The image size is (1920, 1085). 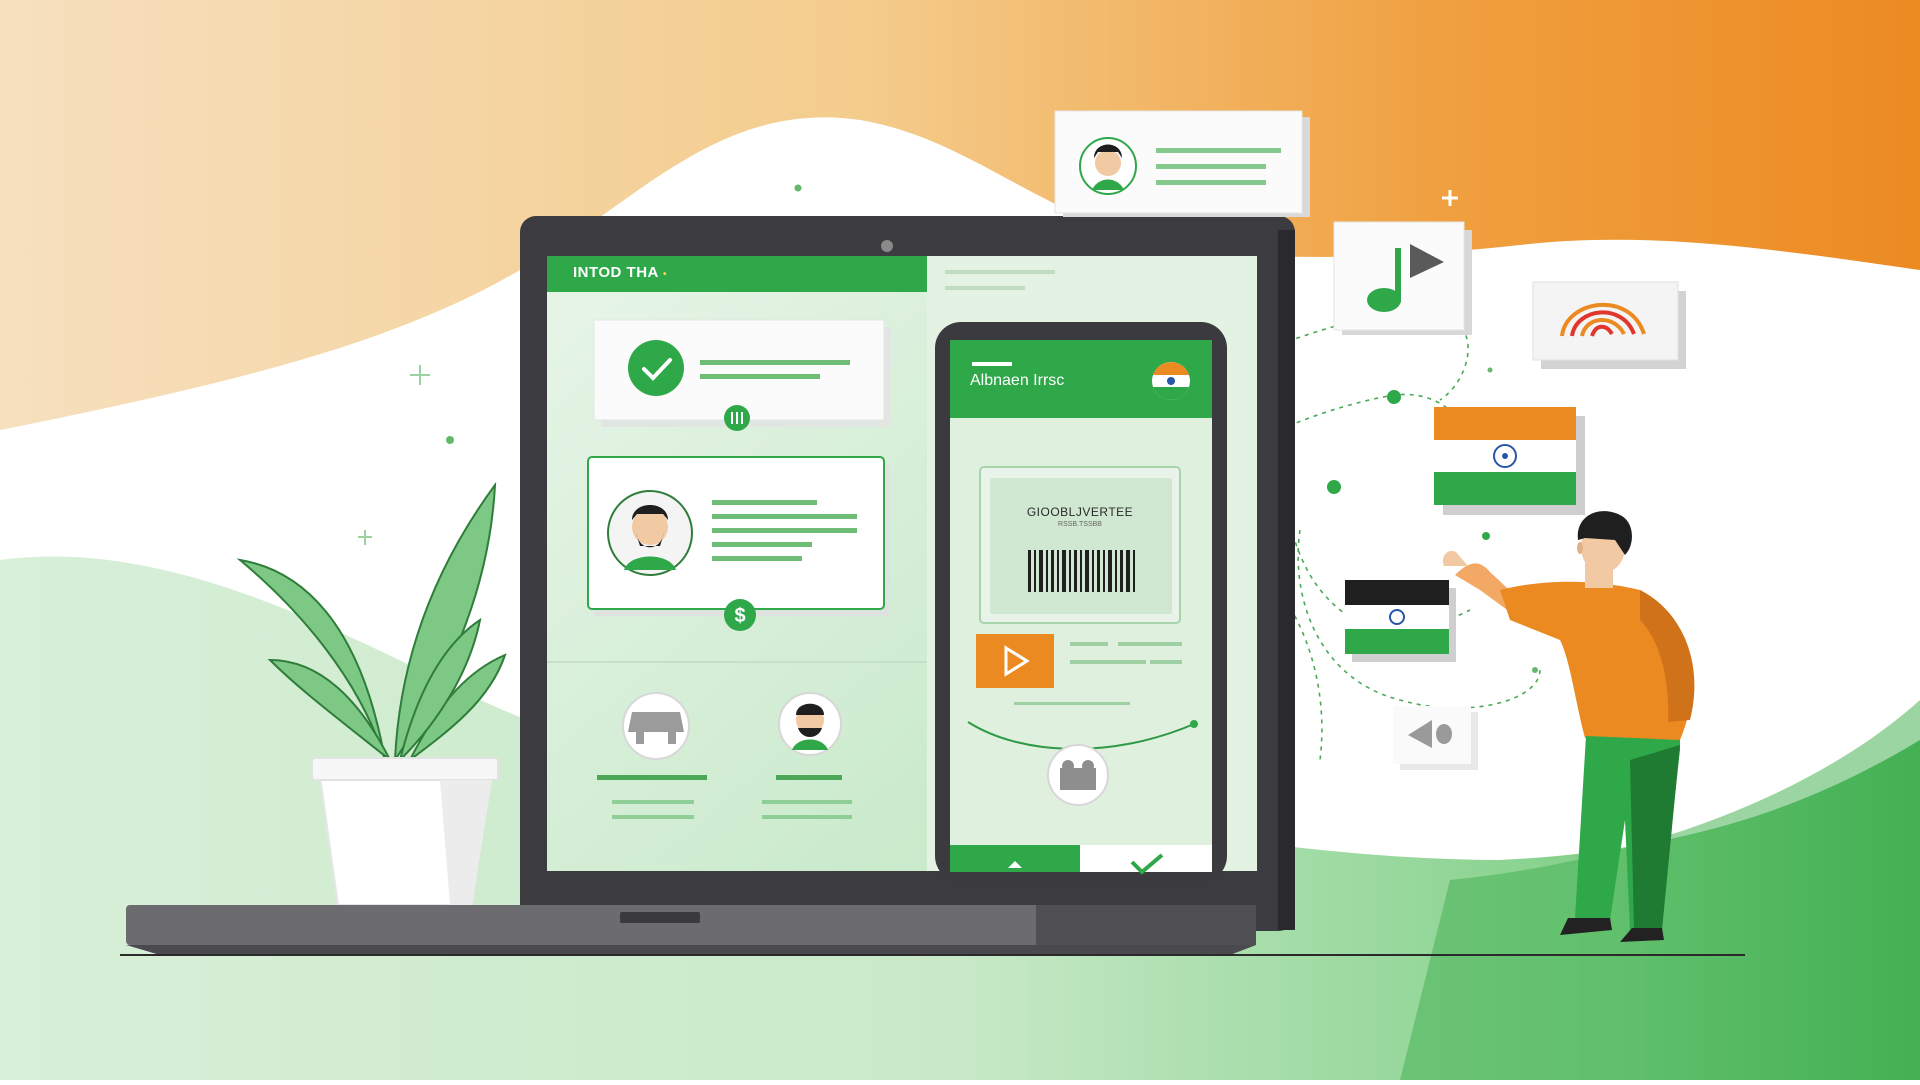 What do you see at coordinates (1609, 325) in the screenshot?
I see `aadhaar-card` at bounding box center [1609, 325].